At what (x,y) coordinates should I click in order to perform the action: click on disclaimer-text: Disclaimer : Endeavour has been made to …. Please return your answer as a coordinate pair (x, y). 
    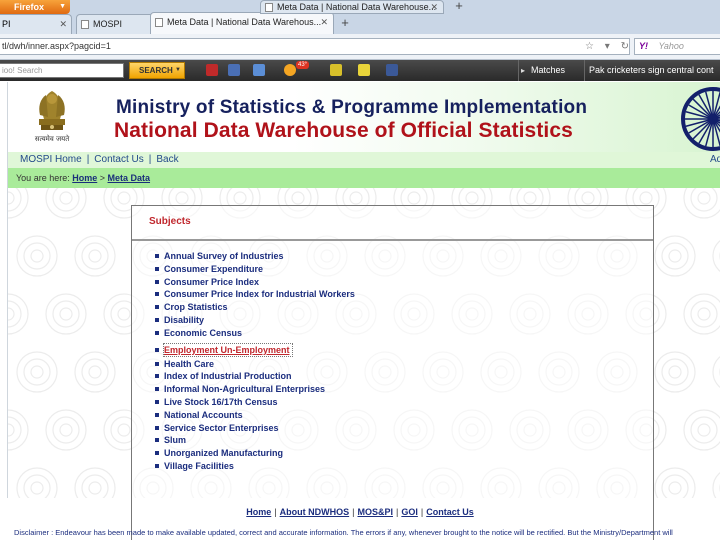
    Looking at the image, I should click on (343, 532).